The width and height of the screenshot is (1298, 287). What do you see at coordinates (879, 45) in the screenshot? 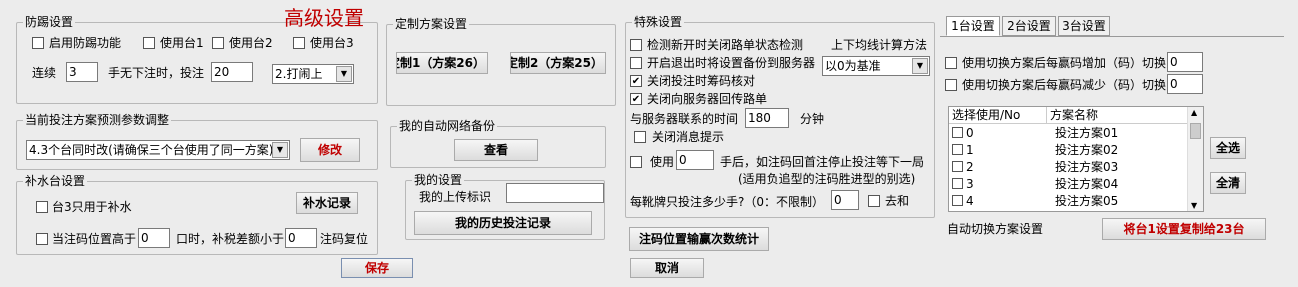
I see `updown-method-label: 上下均线计算方法` at bounding box center [879, 45].